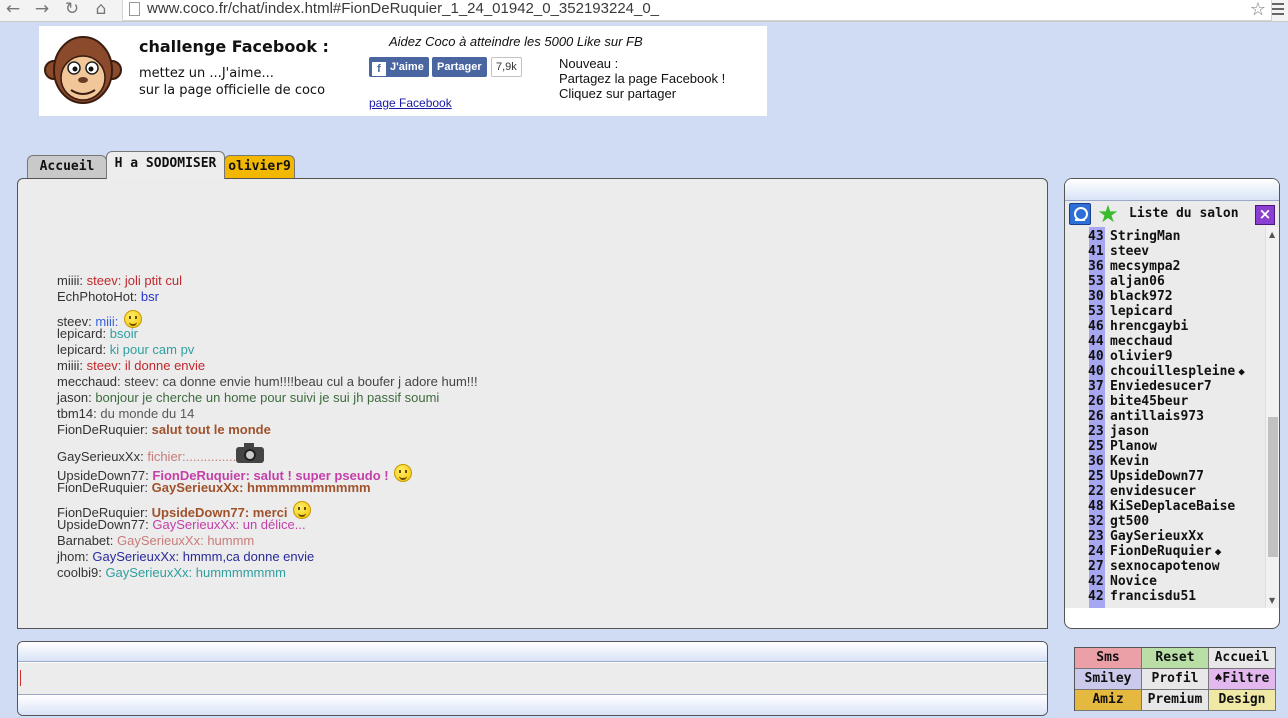 The width and height of the screenshot is (1288, 718). I want to click on user-name: mecchaud, so click(1141, 341).